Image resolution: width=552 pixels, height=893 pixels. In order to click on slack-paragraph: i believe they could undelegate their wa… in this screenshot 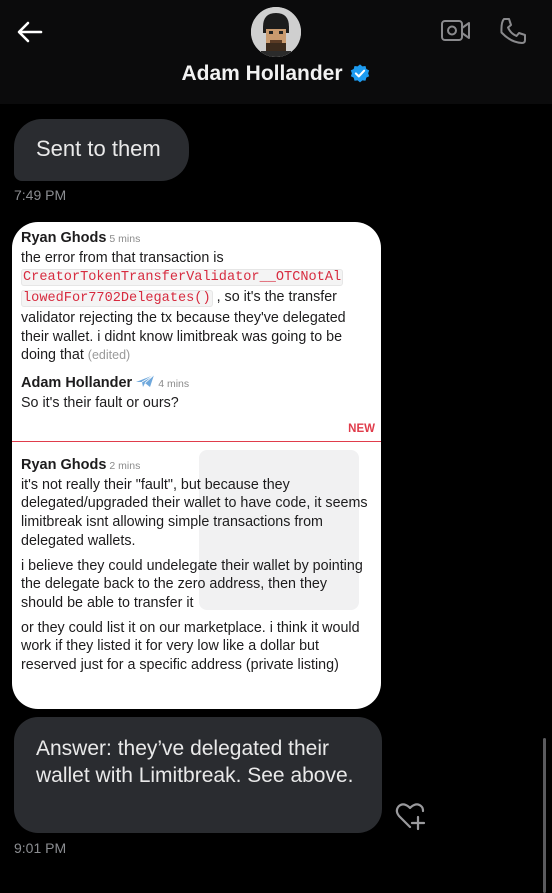, I will do `click(192, 584)`.